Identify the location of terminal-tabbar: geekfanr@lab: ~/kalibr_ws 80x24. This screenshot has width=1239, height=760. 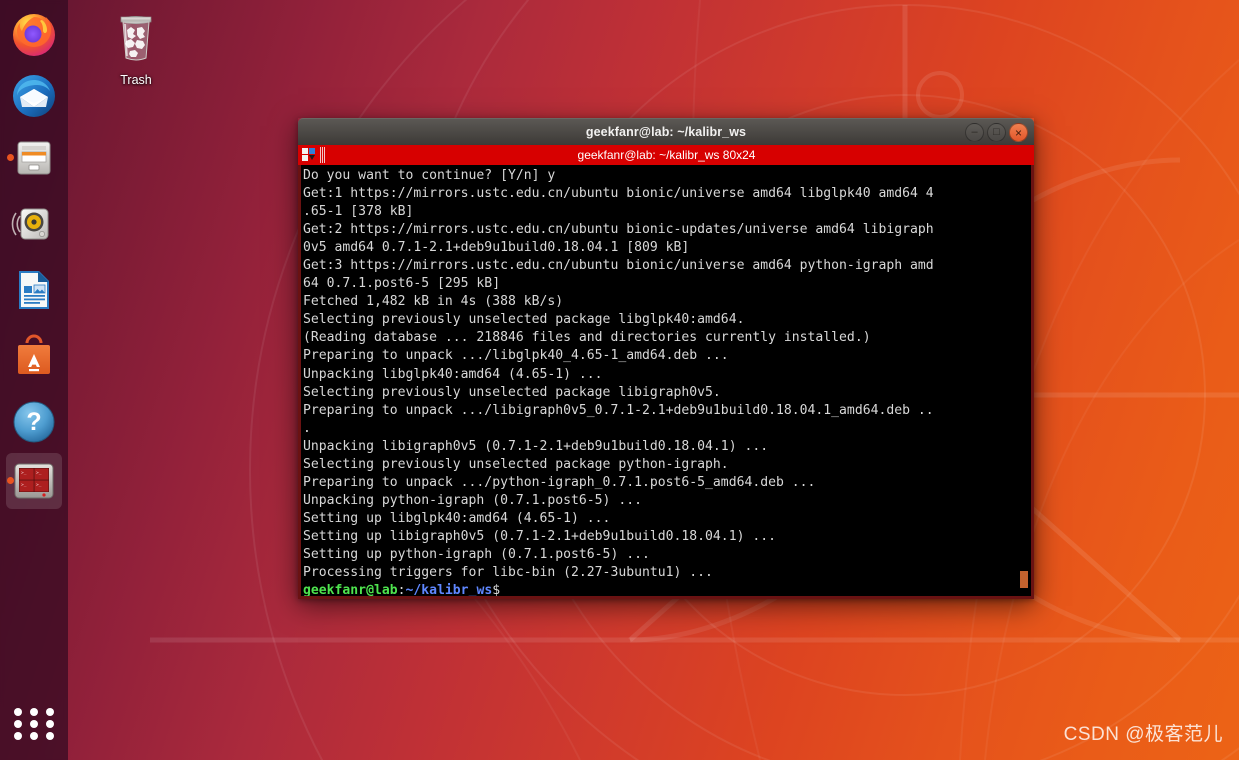
(666, 155).